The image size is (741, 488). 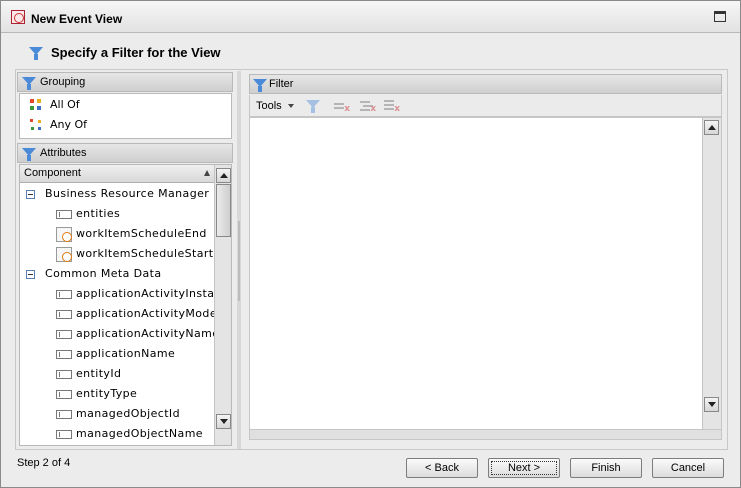 What do you see at coordinates (145, 253) in the screenshot?
I see `tree-label: workItemScheduleStart` at bounding box center [145, 253].